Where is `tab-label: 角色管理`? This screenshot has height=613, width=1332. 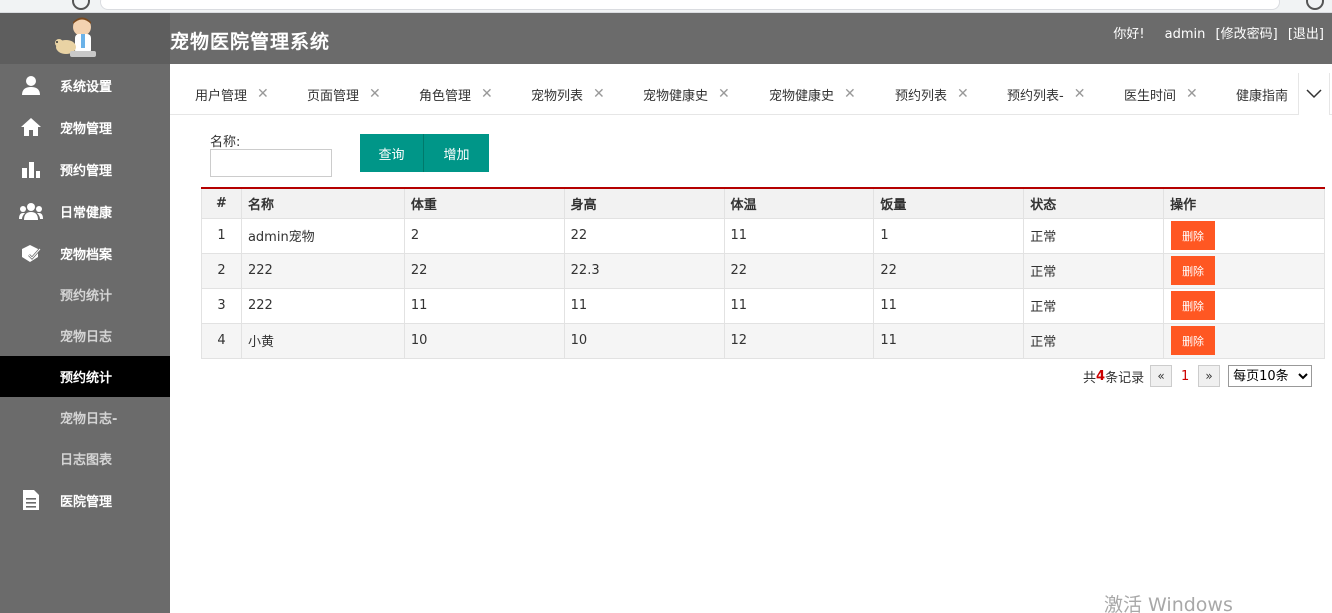 tab-label: 角色管理 is located at coordinates (445, 96).